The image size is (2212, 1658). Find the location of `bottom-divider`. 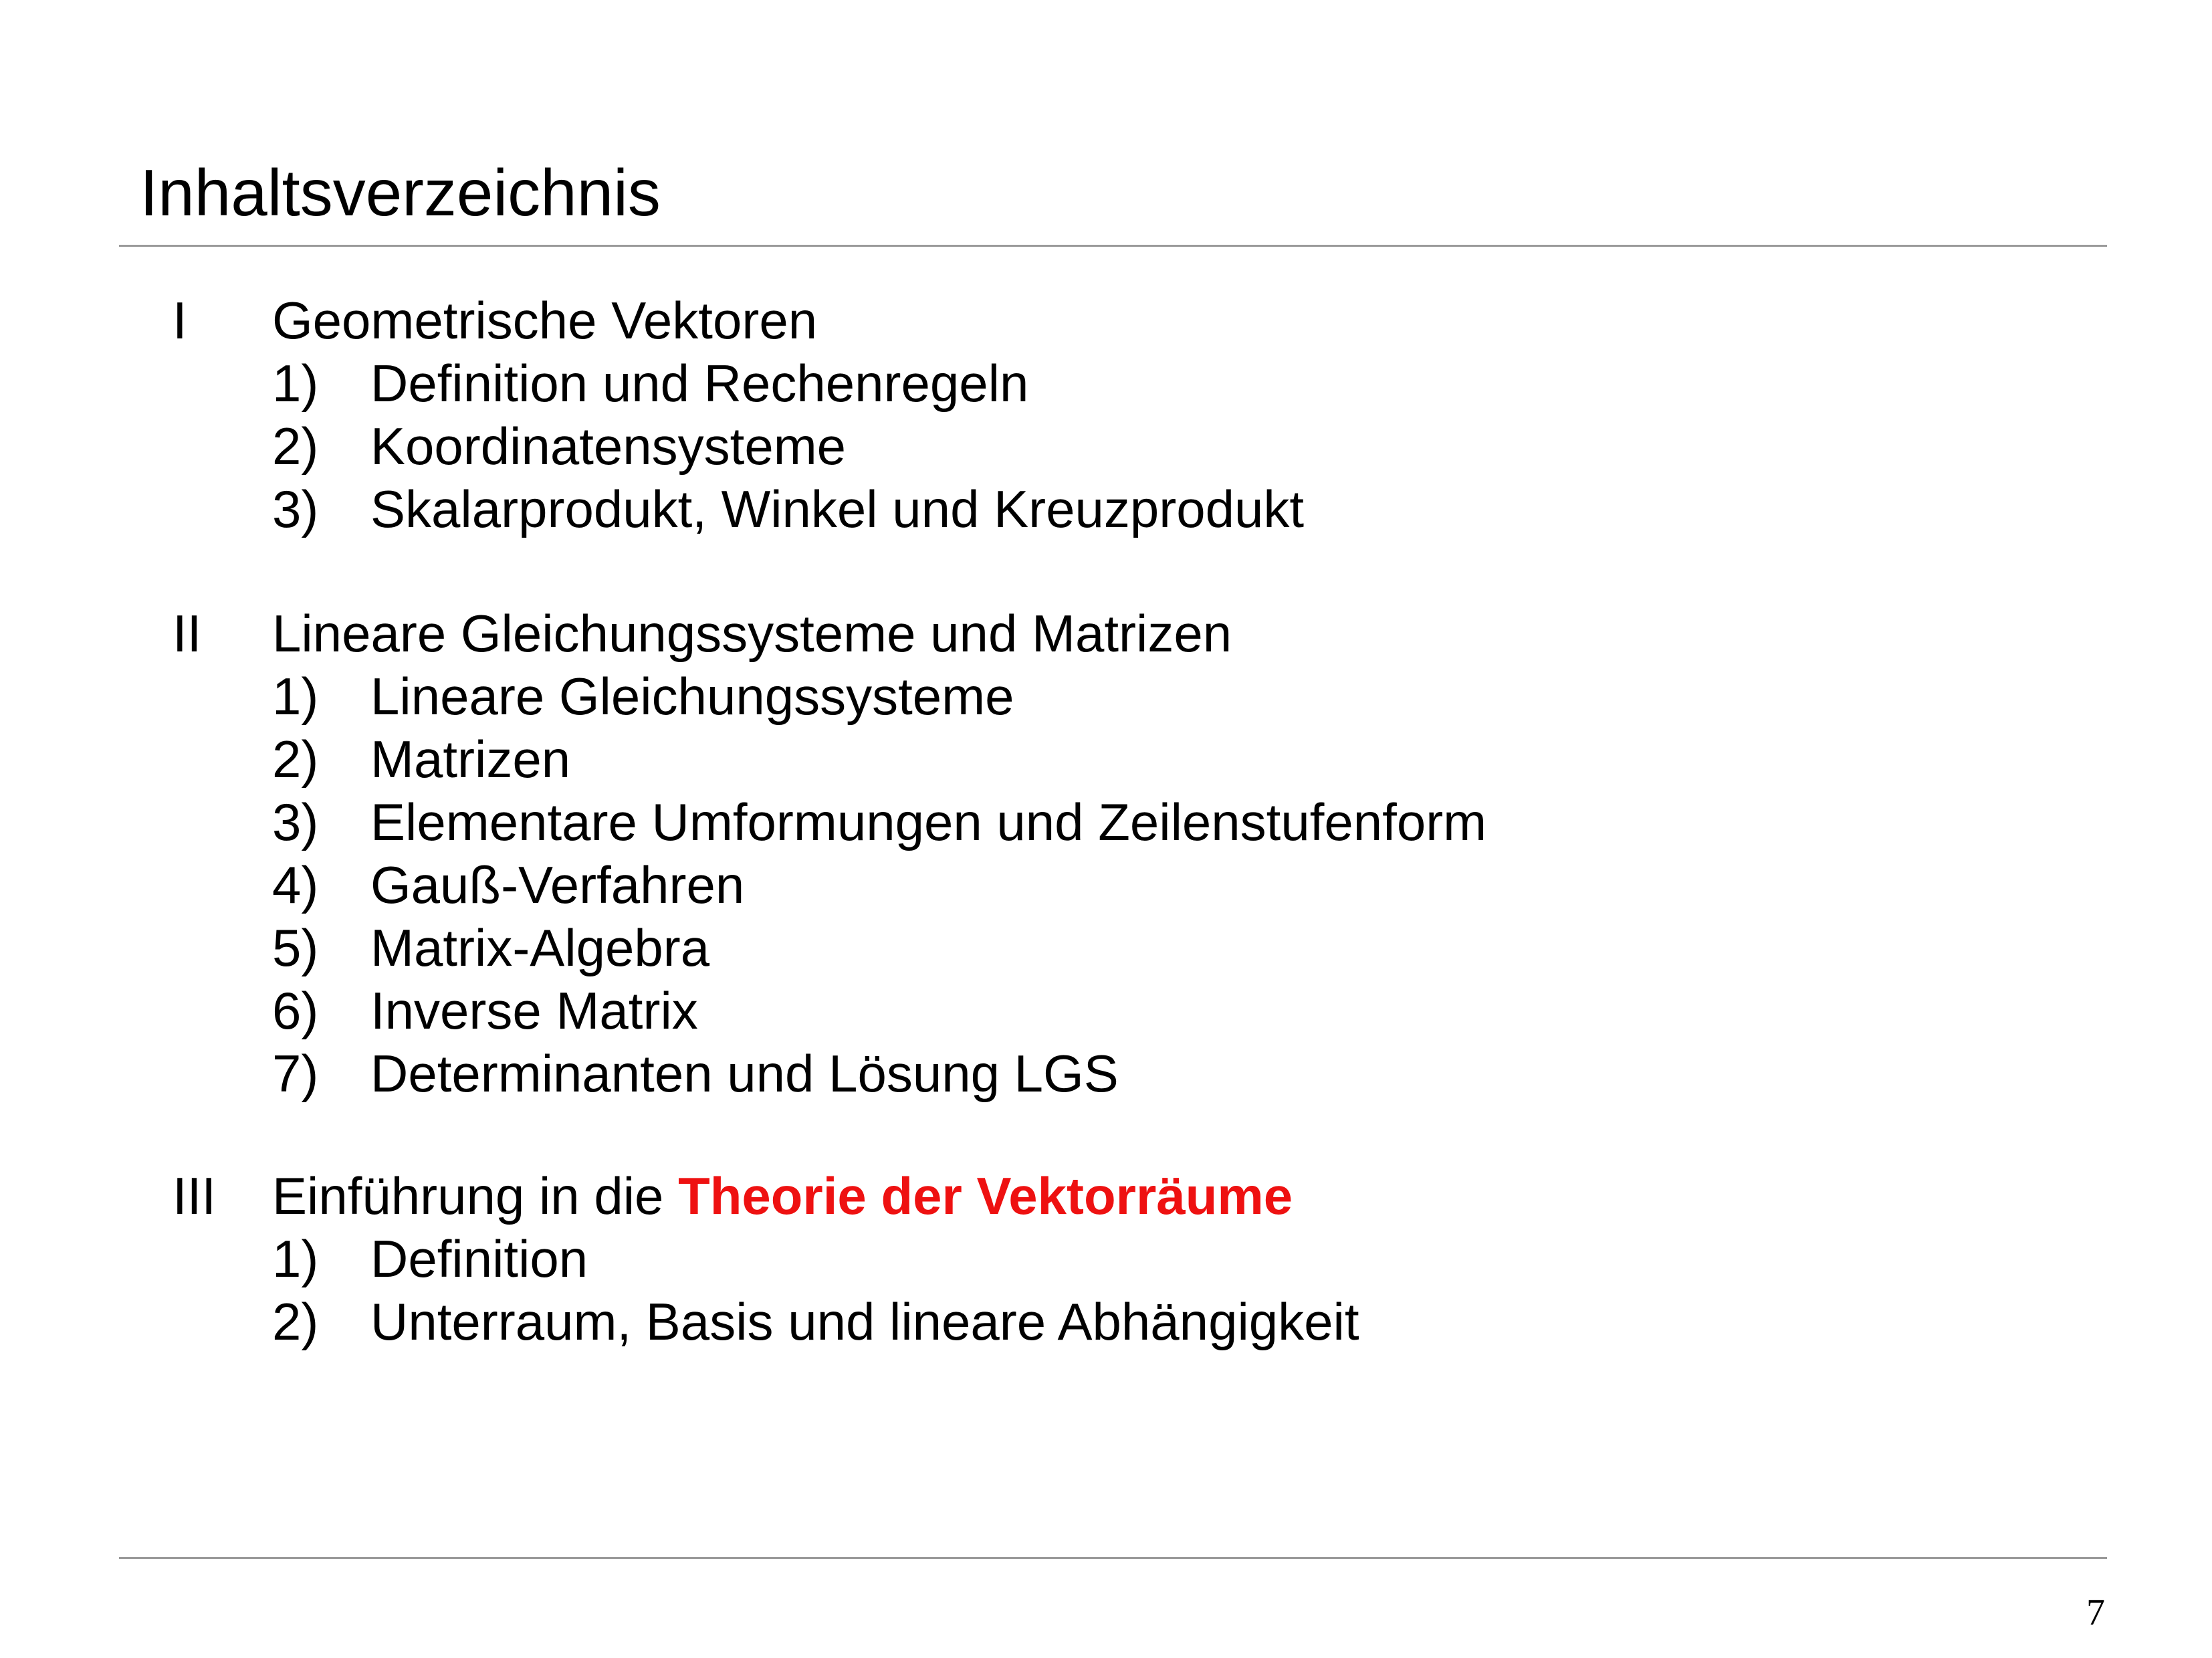

bottom-divider is located at coordinates (1113, 1558).